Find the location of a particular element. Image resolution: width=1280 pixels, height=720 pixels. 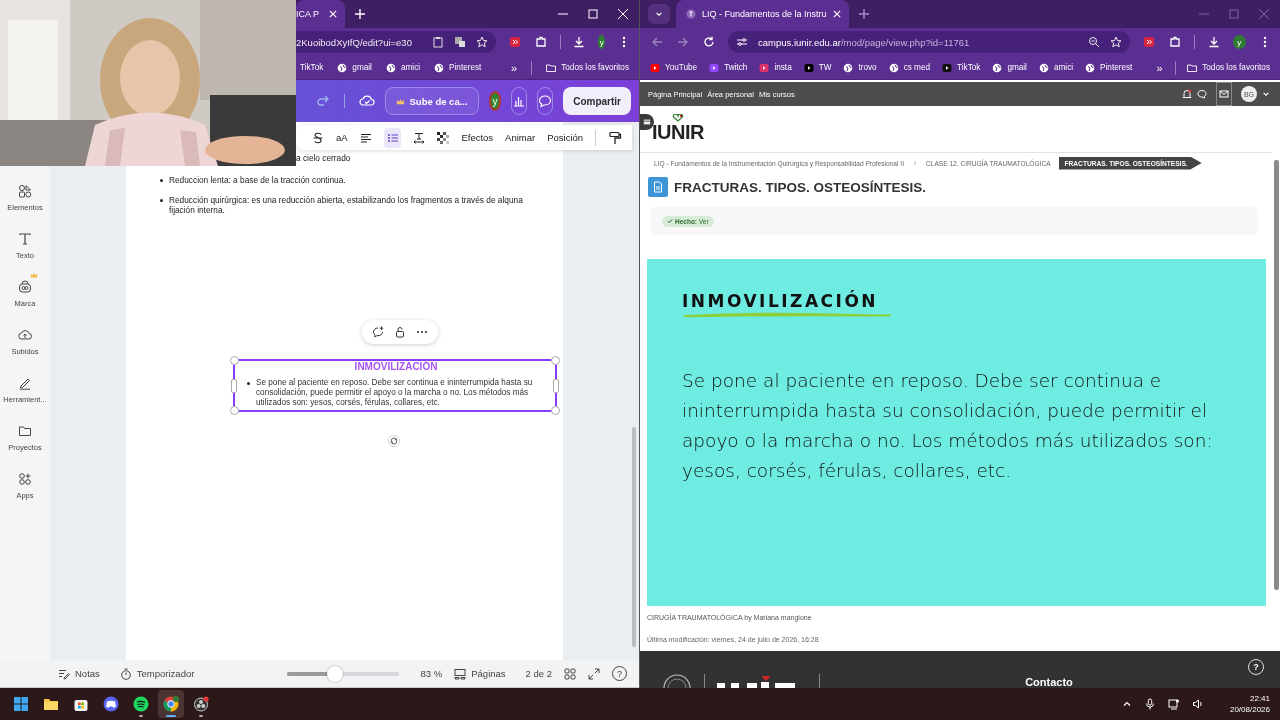

share-button: Compartir is located at coordinates (597, 101).